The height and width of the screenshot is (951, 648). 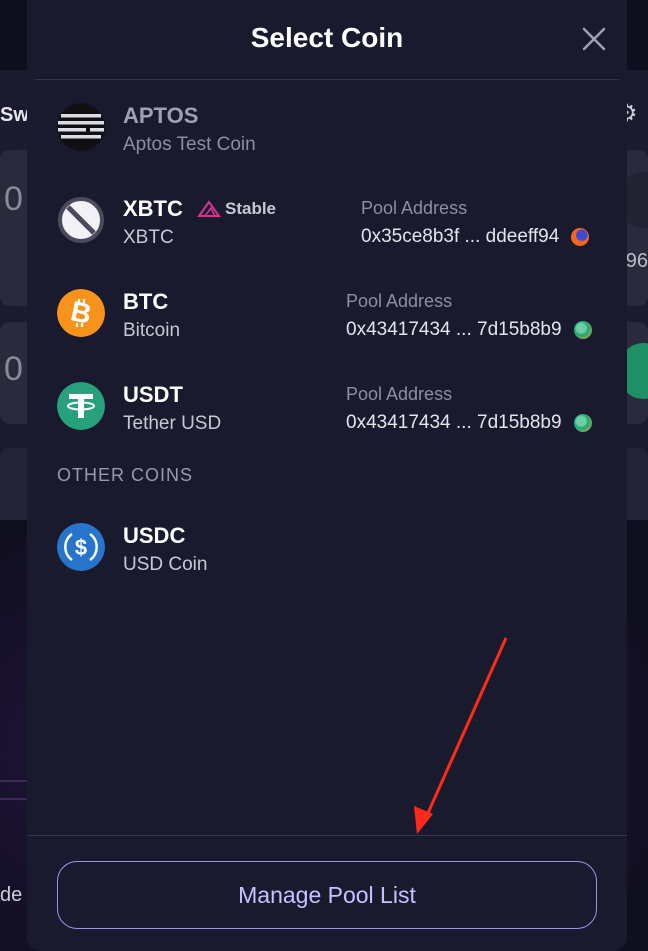 I want to click on footer-divider, so click(x=327, y=835).